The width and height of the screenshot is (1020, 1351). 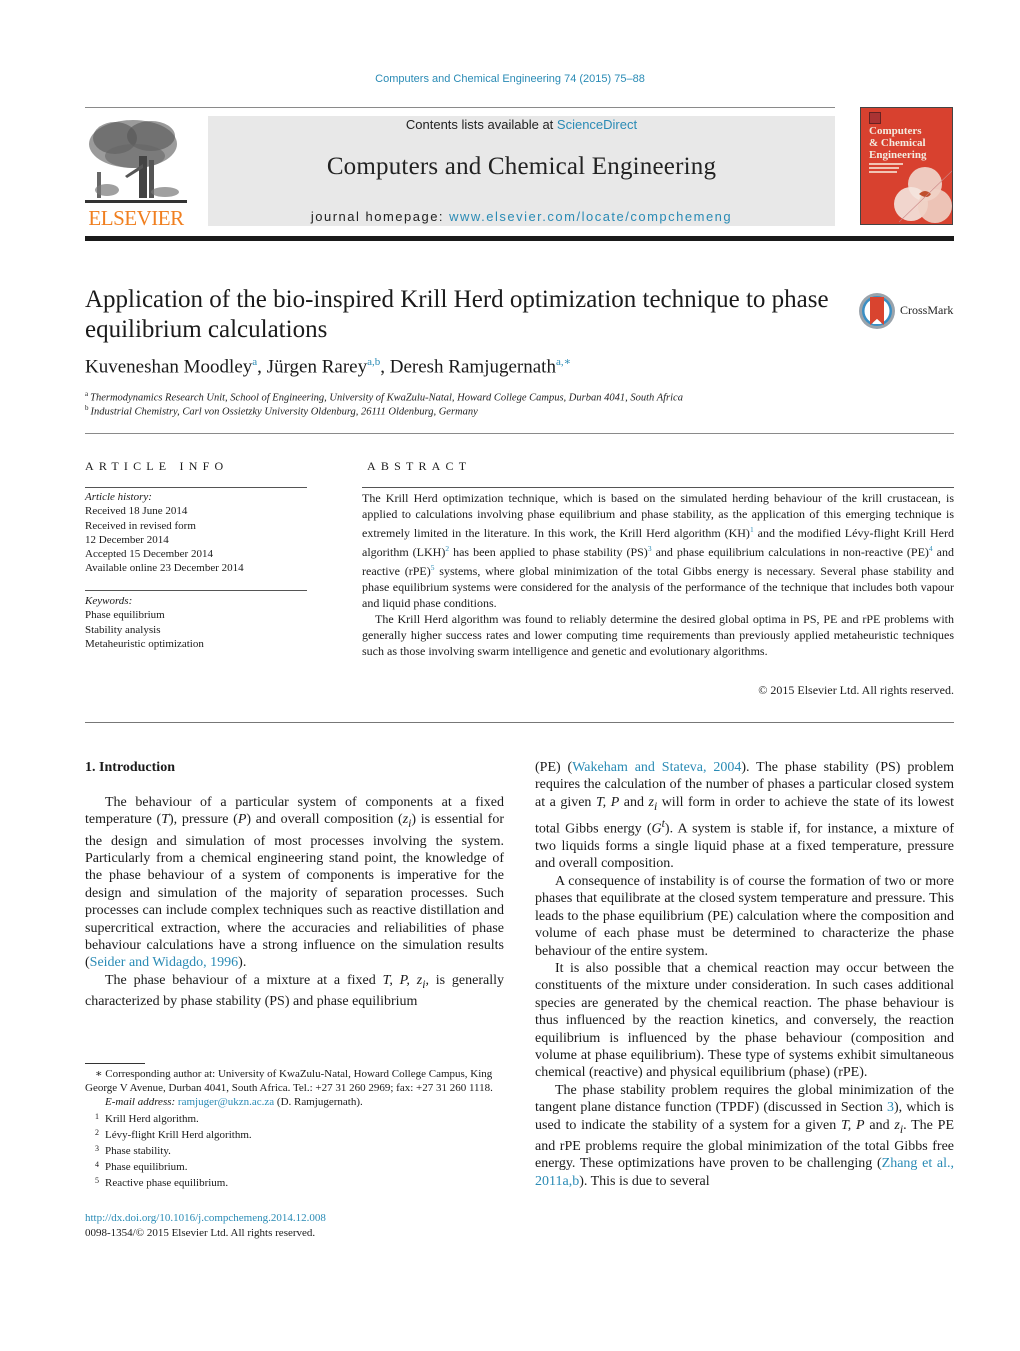 I want to click on footnote: 3 Phase stability., so click(x=294, y=1150).